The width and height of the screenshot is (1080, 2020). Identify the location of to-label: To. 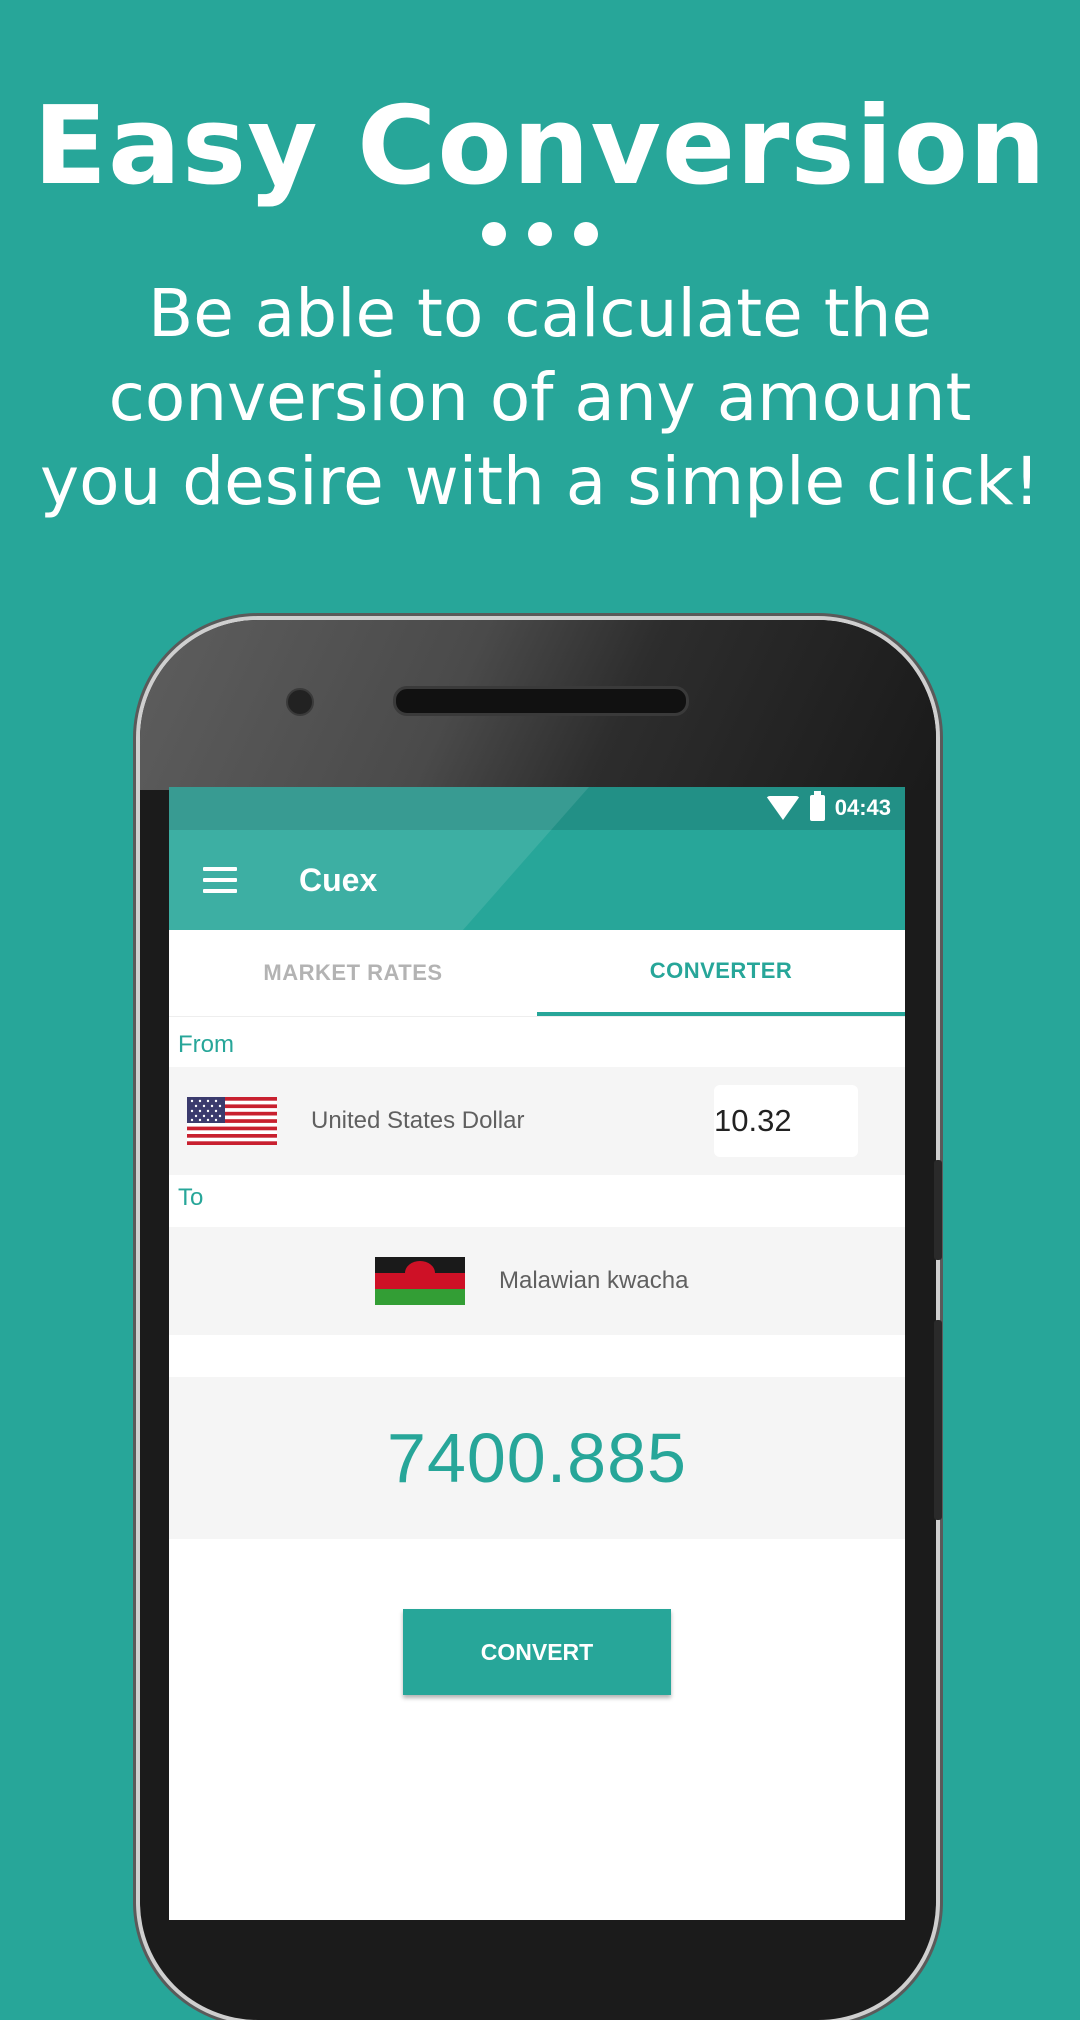
(191, 1197).